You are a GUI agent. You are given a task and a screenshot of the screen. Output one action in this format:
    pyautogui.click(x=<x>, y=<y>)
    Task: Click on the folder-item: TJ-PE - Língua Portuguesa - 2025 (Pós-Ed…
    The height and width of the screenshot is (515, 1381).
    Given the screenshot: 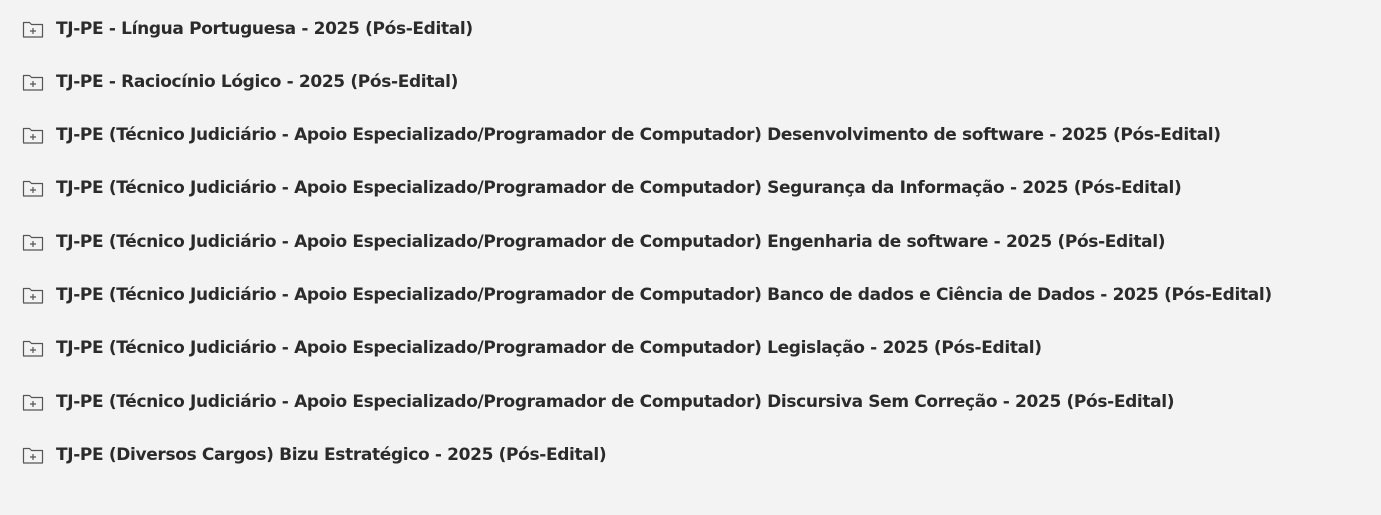 What is the action you would take?
    pyautogui.click(x=247, y=29)
    